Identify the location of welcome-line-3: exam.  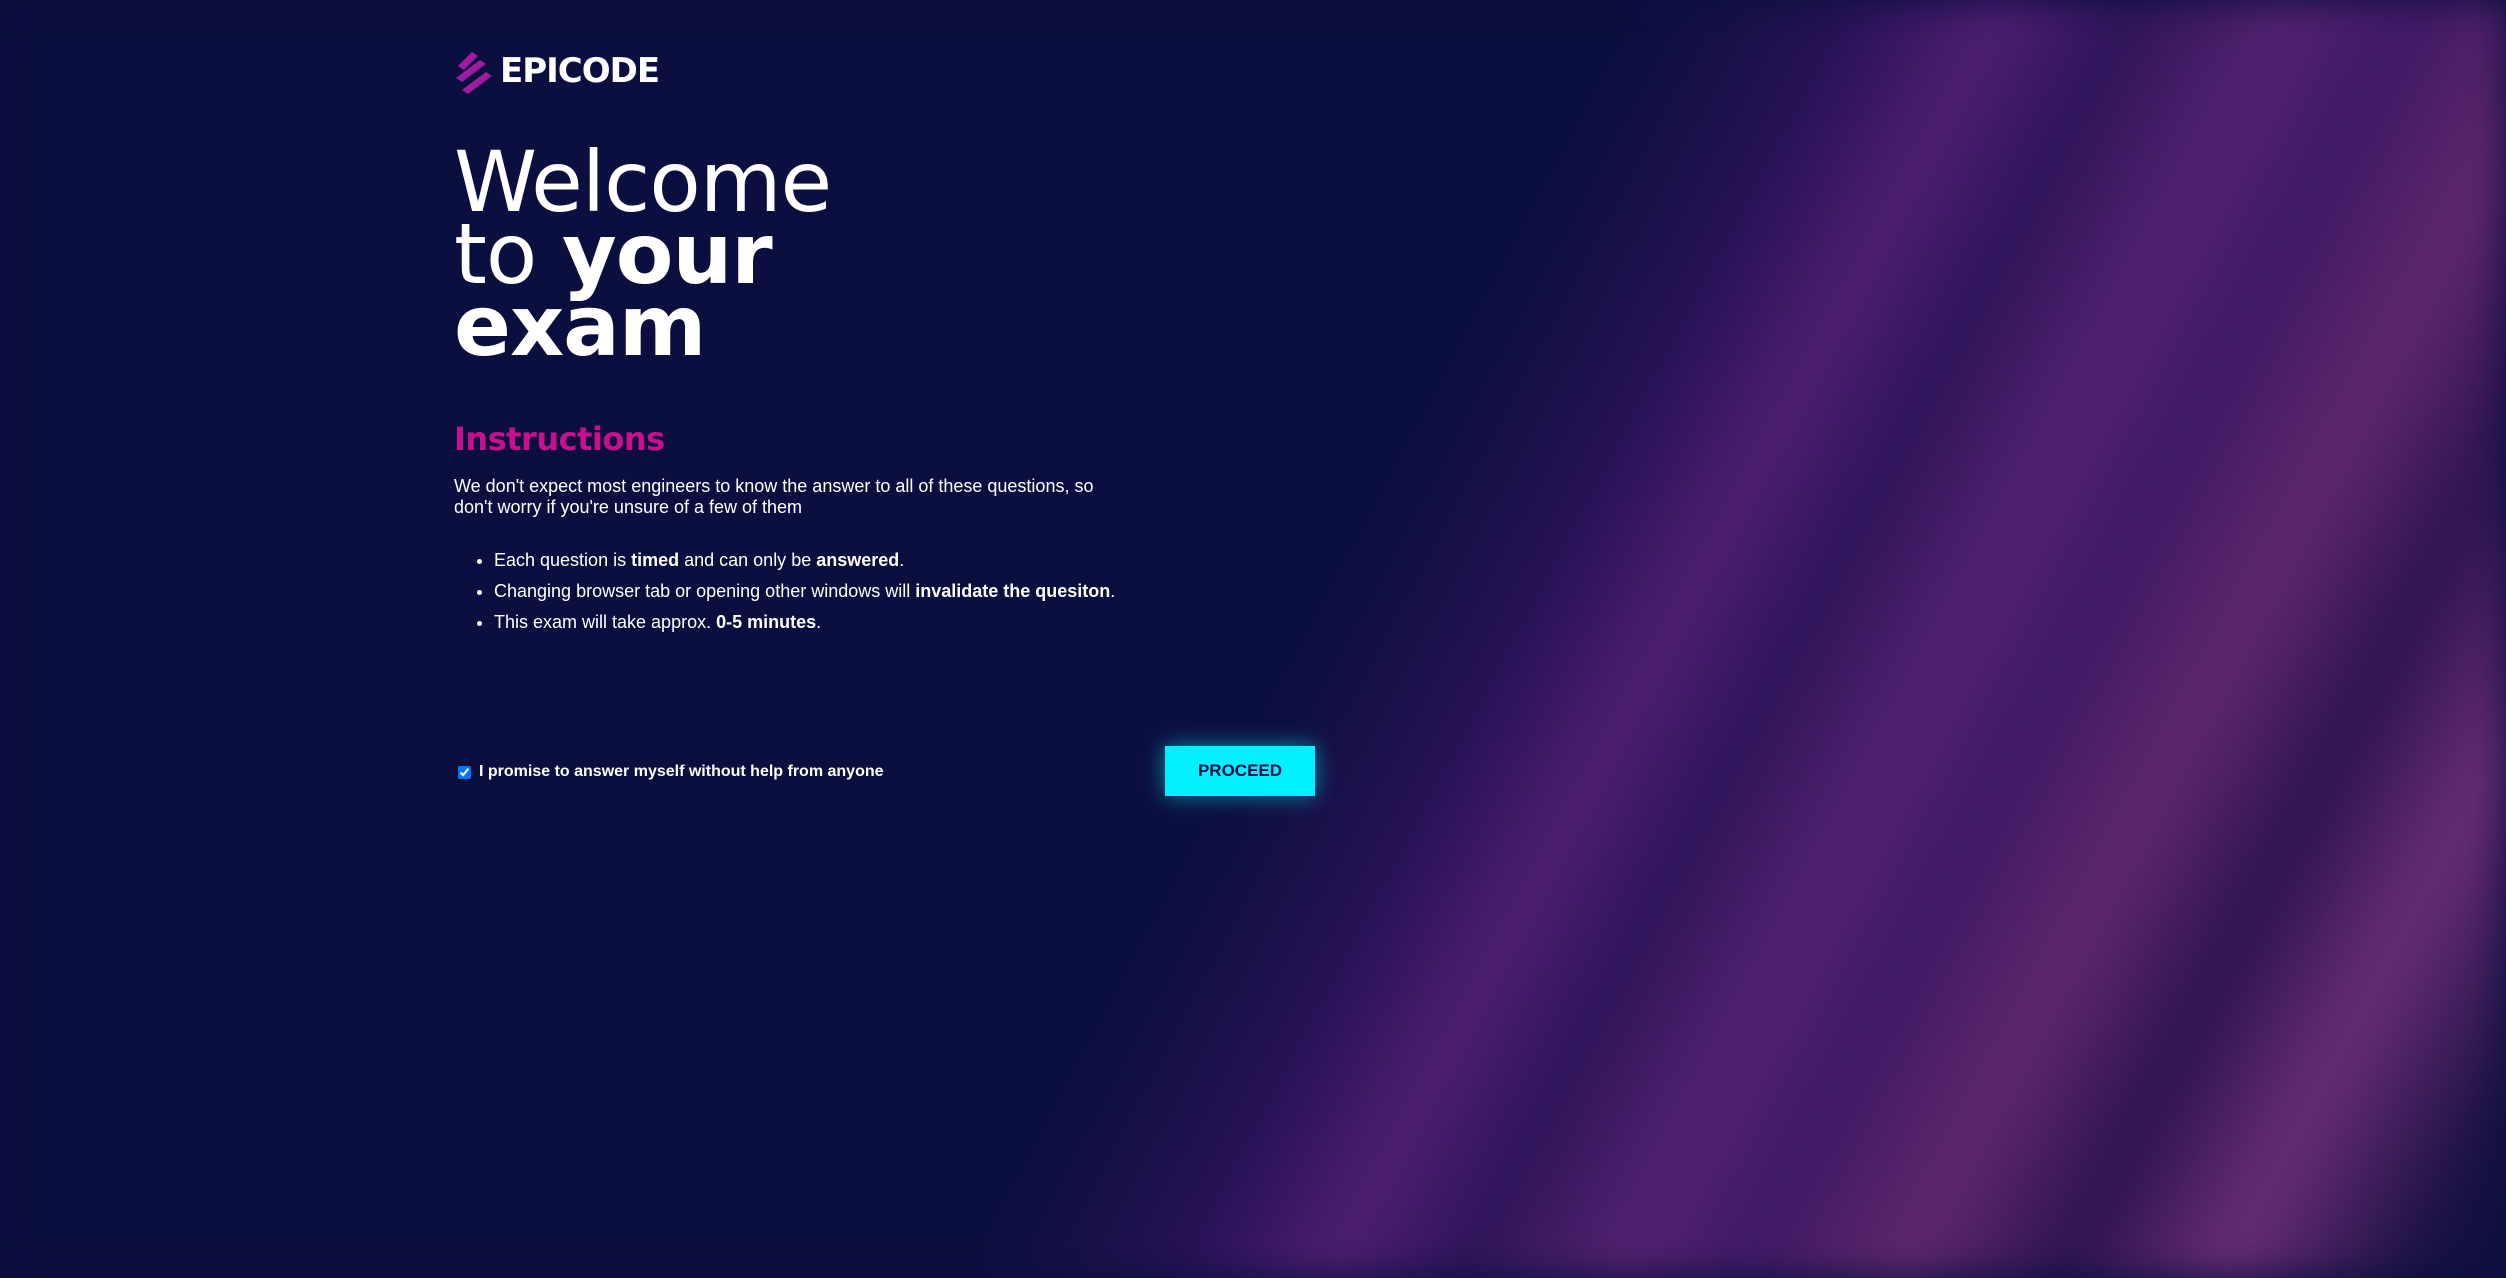
(580, 326).